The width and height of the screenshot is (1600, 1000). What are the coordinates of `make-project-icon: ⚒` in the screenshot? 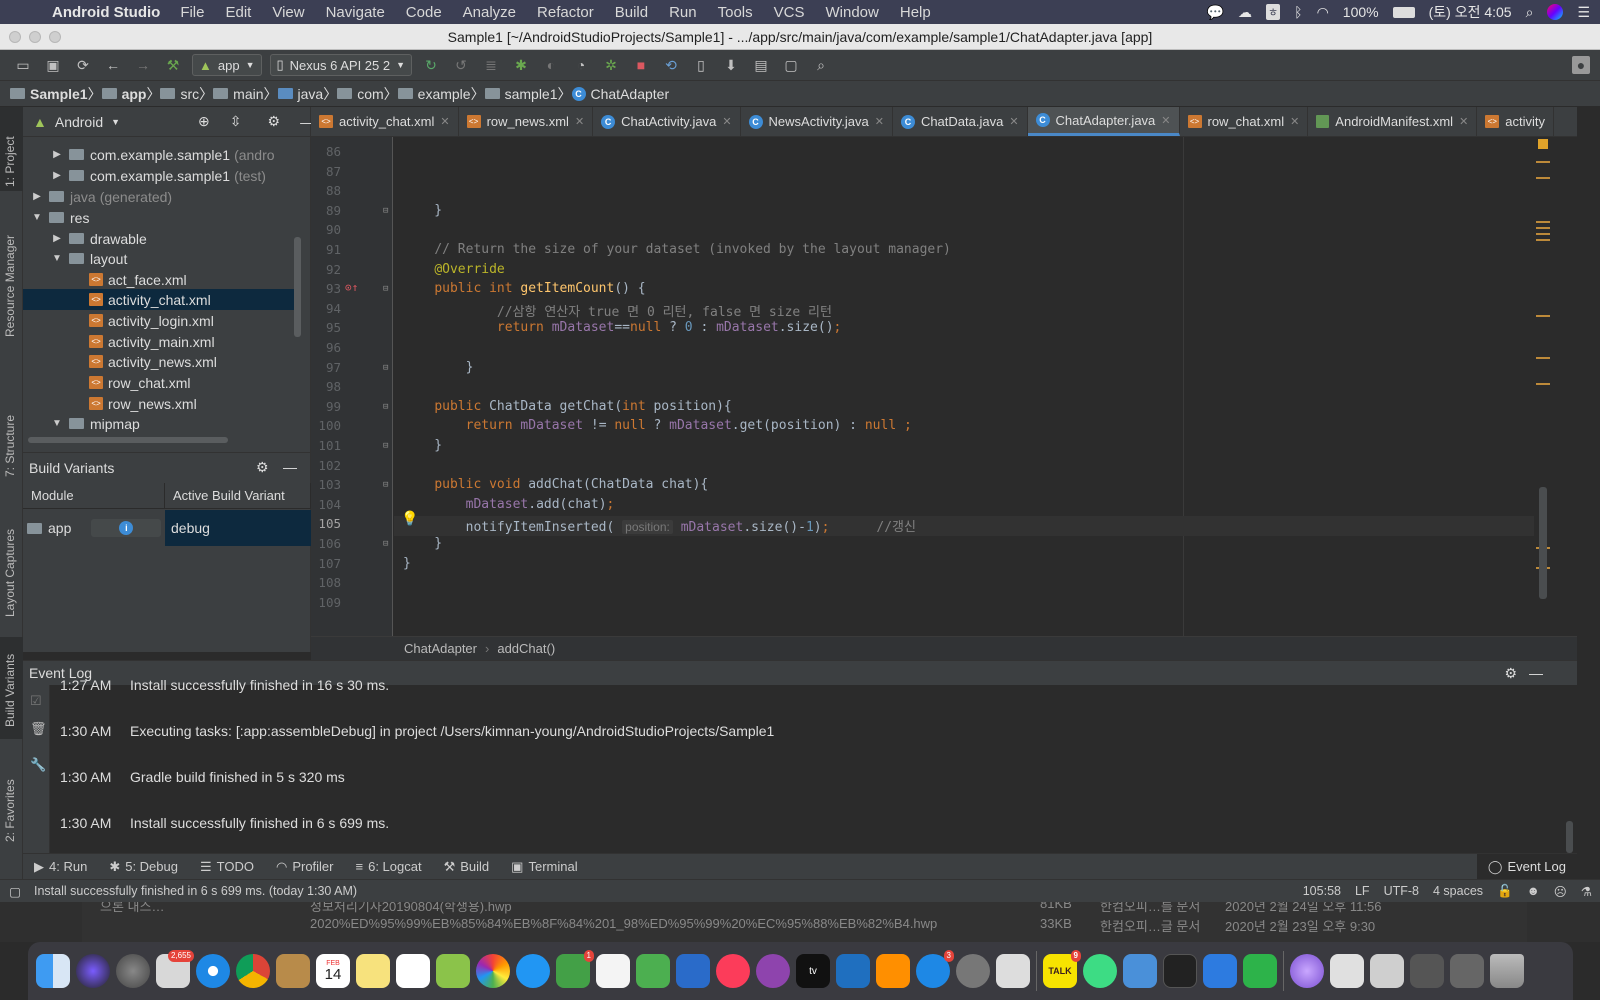 It's located at (173, 65).